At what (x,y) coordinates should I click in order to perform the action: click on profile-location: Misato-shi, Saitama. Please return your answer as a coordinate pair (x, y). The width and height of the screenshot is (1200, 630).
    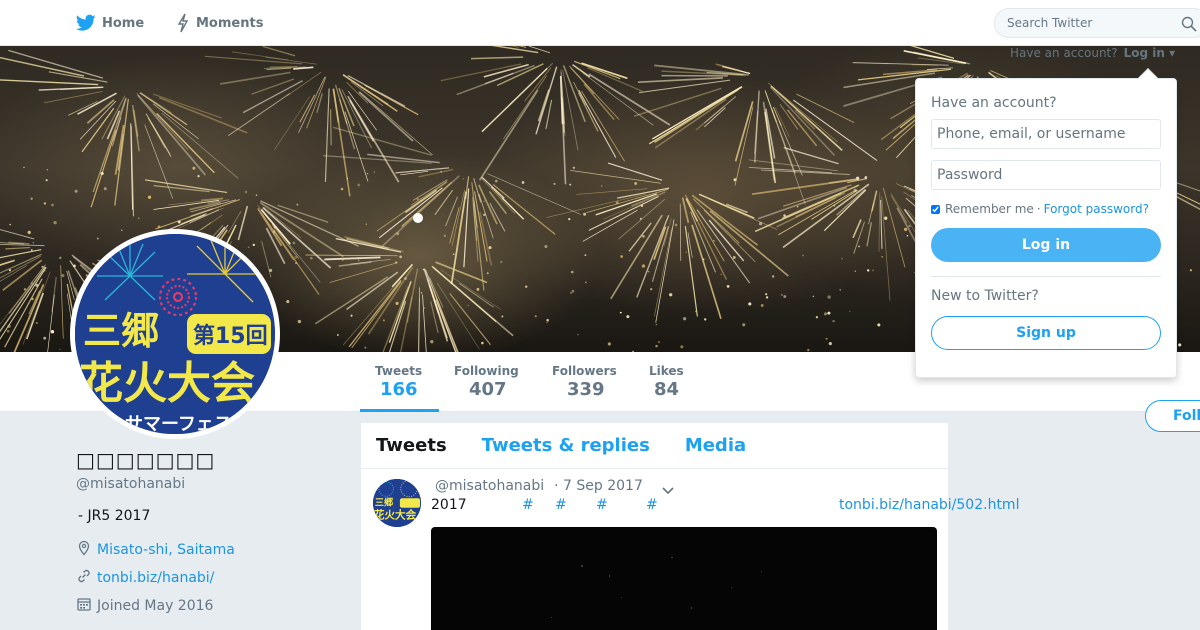
    Looking at the image, I should click on (155, 550).